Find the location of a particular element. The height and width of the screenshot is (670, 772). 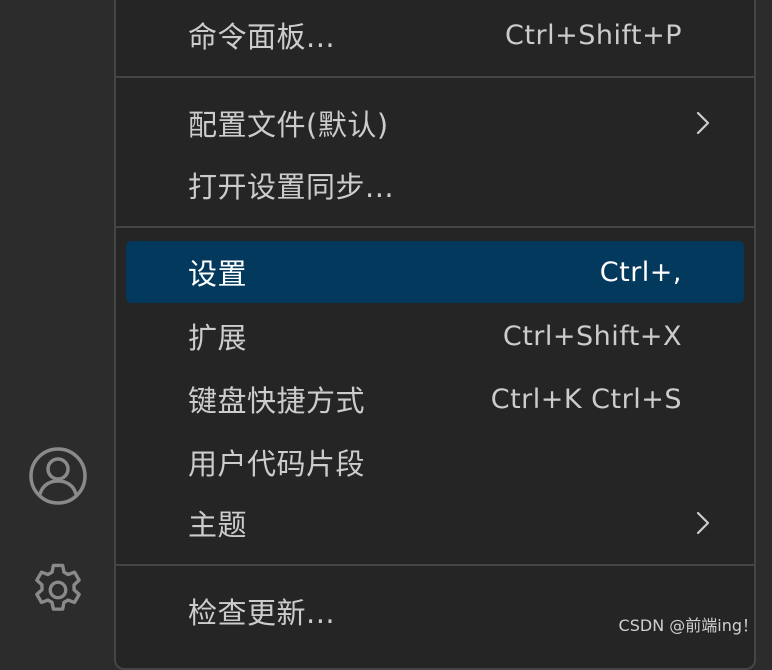

menu-item-extensions: 扩展 Ctrl+Shift+X is located at coordinates (435, 336).